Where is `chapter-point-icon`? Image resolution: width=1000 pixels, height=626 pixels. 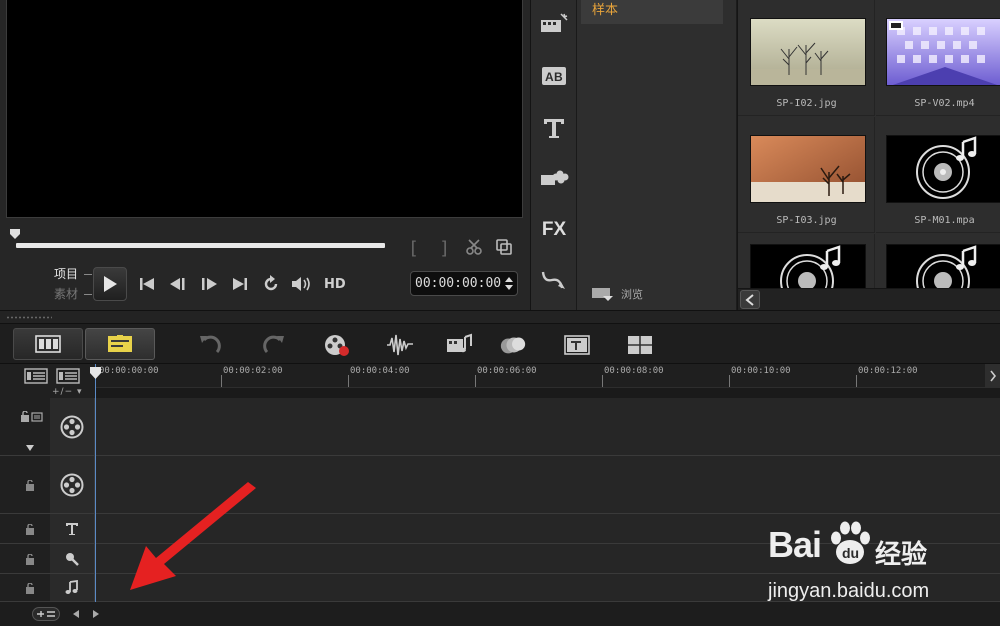 chapter-point-icon is located at coordinates (68, 376).